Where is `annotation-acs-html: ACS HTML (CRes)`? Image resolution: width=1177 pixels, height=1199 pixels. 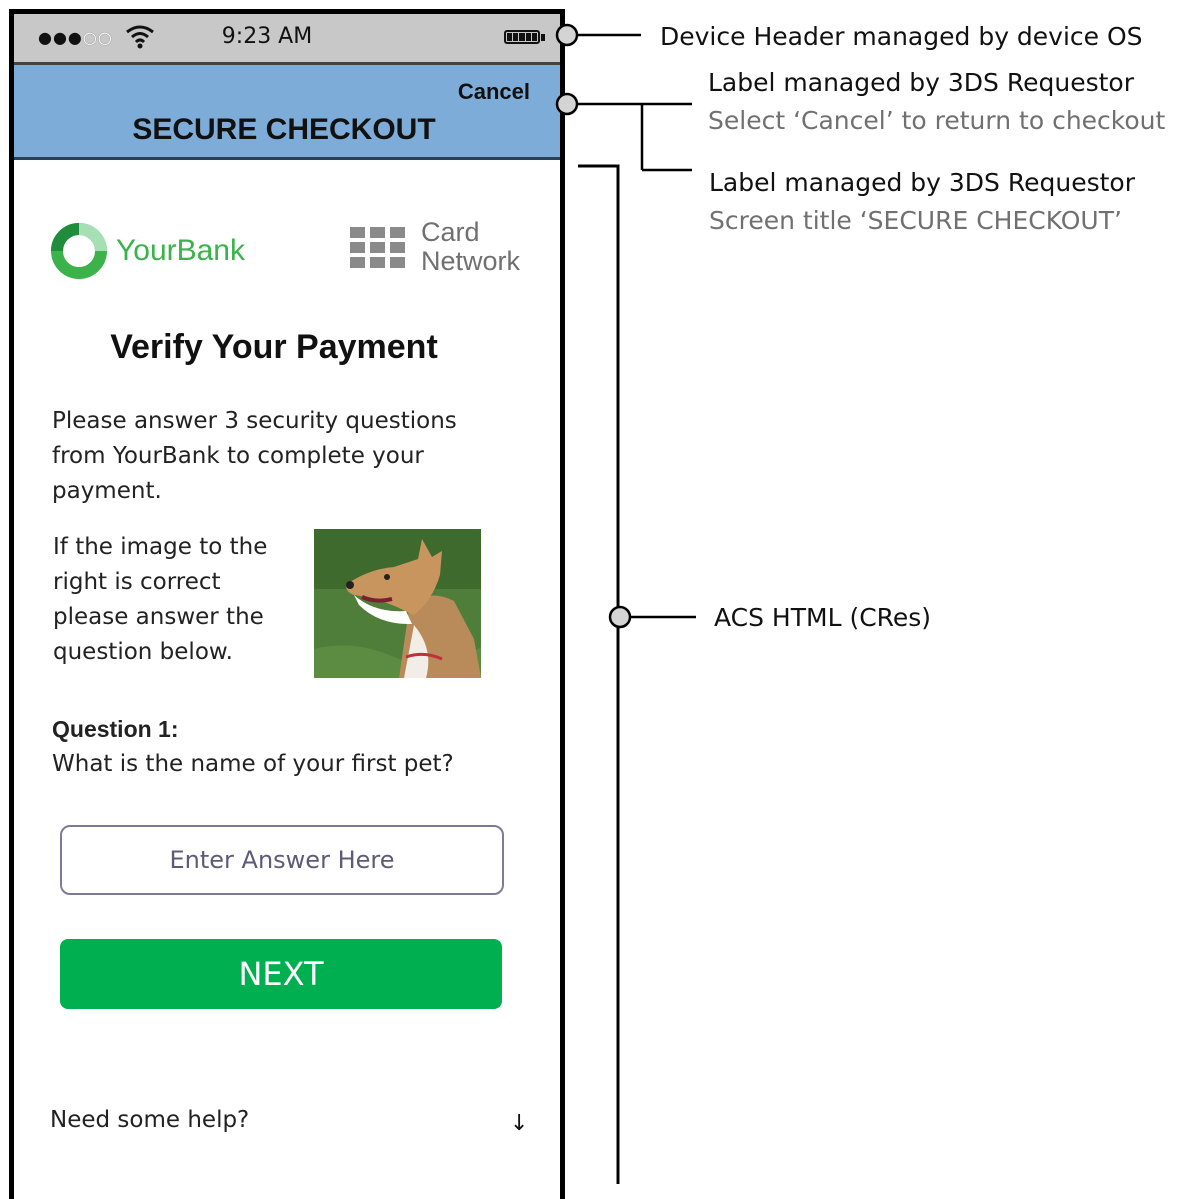
annotation-acs-html: ACS HTML (CRes) is located at coordinates (823, 617).